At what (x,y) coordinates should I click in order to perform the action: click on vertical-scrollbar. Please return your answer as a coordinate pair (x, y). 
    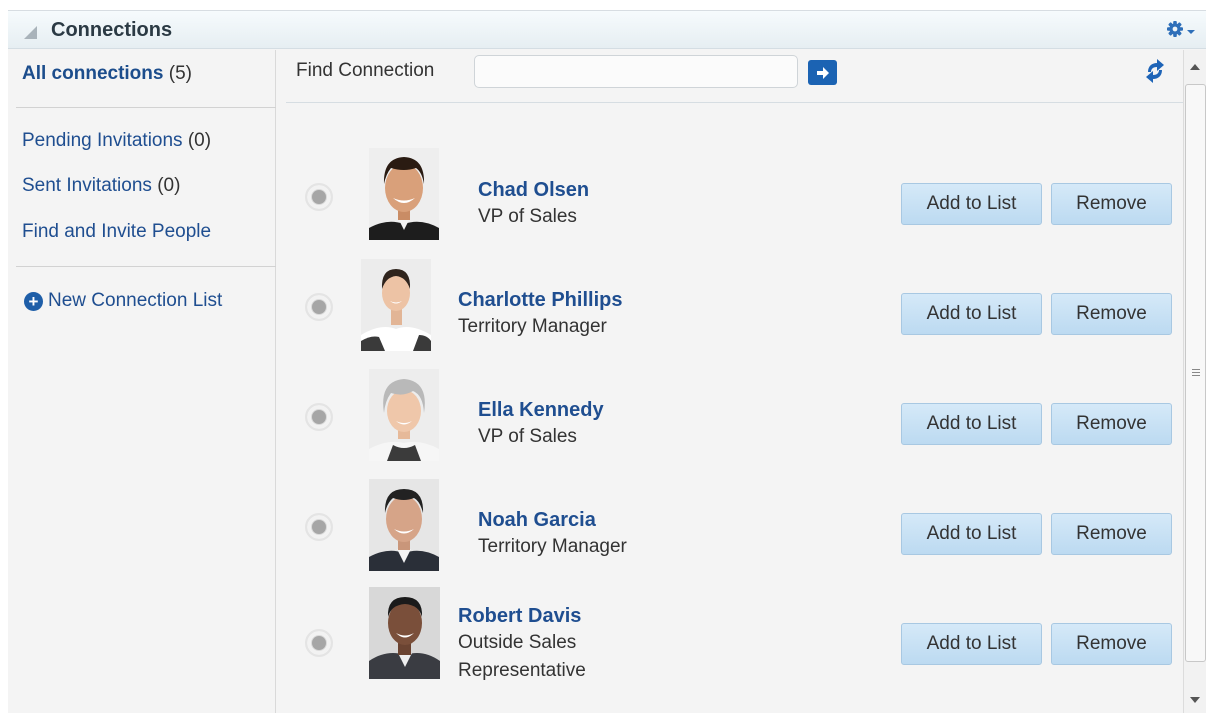
    Looking at the image, I should click on (1194, 381).